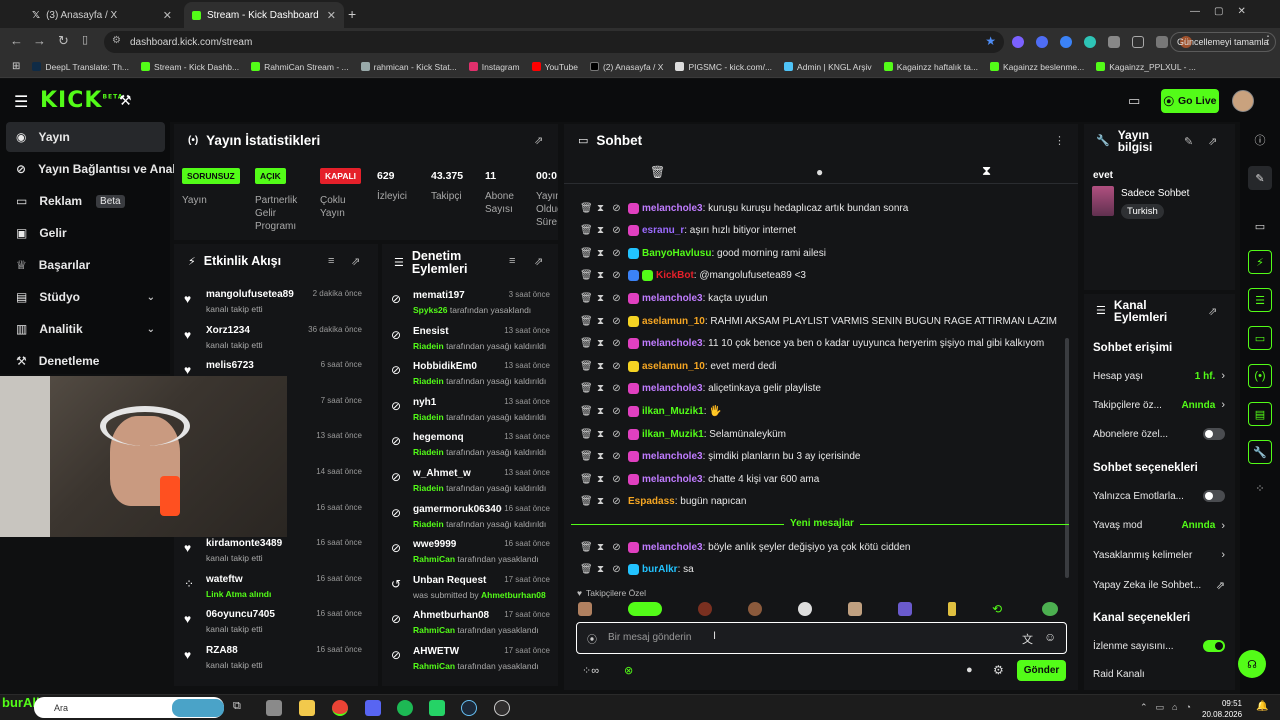 This screenshot has width=1280, height=720. What do you see at coordinates (1260, 300) in the screenshot?
I see `list-icon: ☰` at bounding box center [1260, 300].